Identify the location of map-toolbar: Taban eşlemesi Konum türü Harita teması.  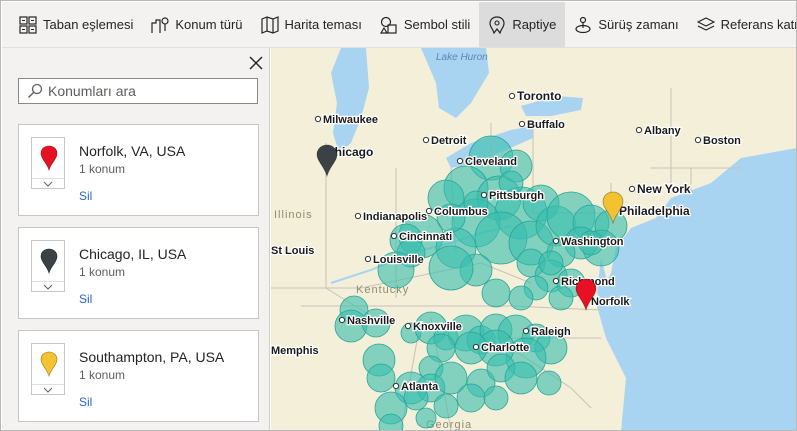
(399, 25).